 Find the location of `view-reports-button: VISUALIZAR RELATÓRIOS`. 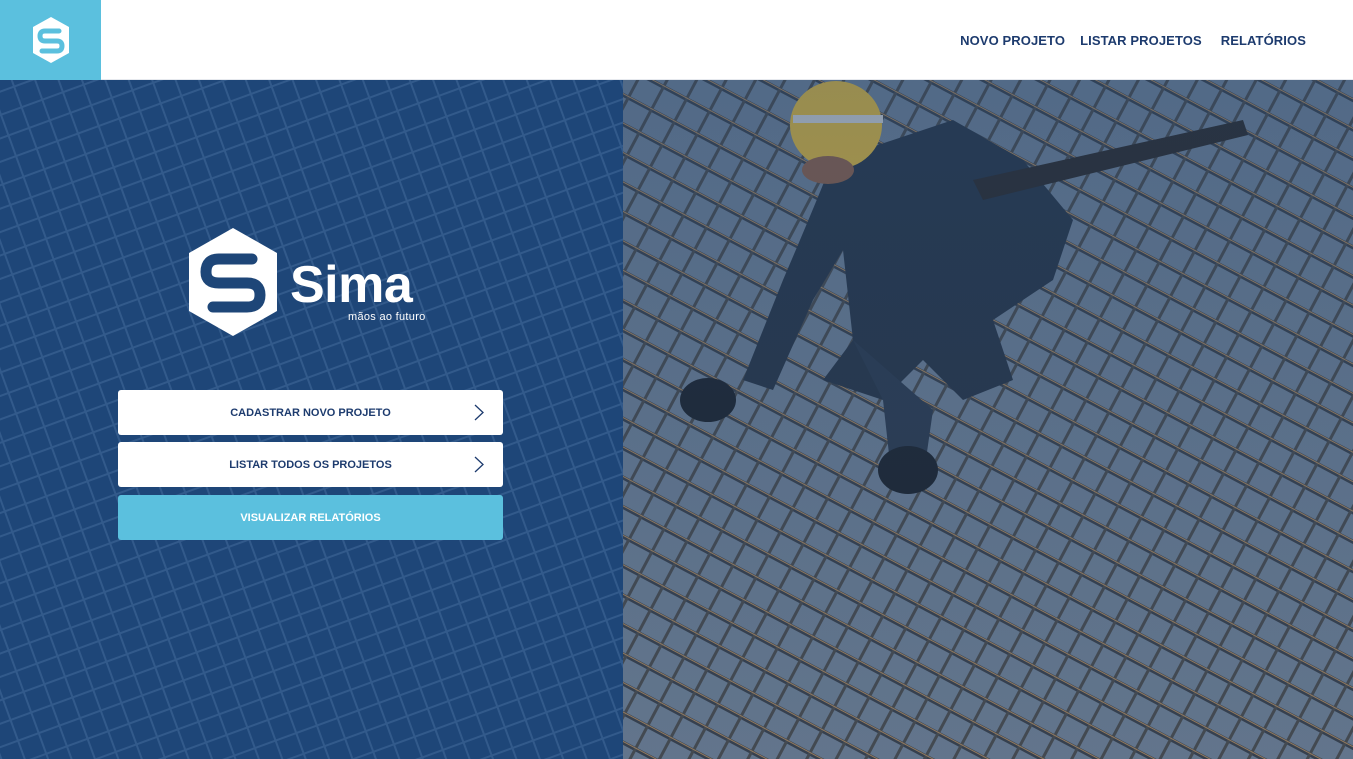

view-reports-button: VISUALIZAR RELATÓRIOS is located at coordinates (310, 517).